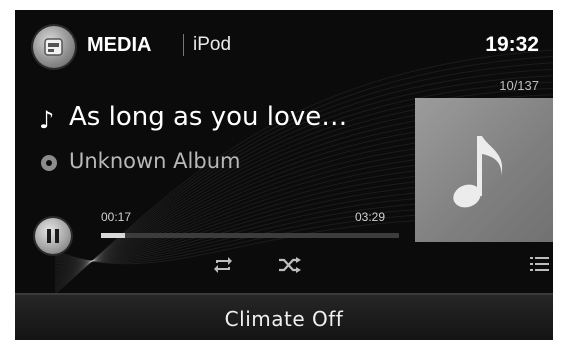 This screenshot has height=342, width=568. I want to click on media-icon, so click(53, 47).